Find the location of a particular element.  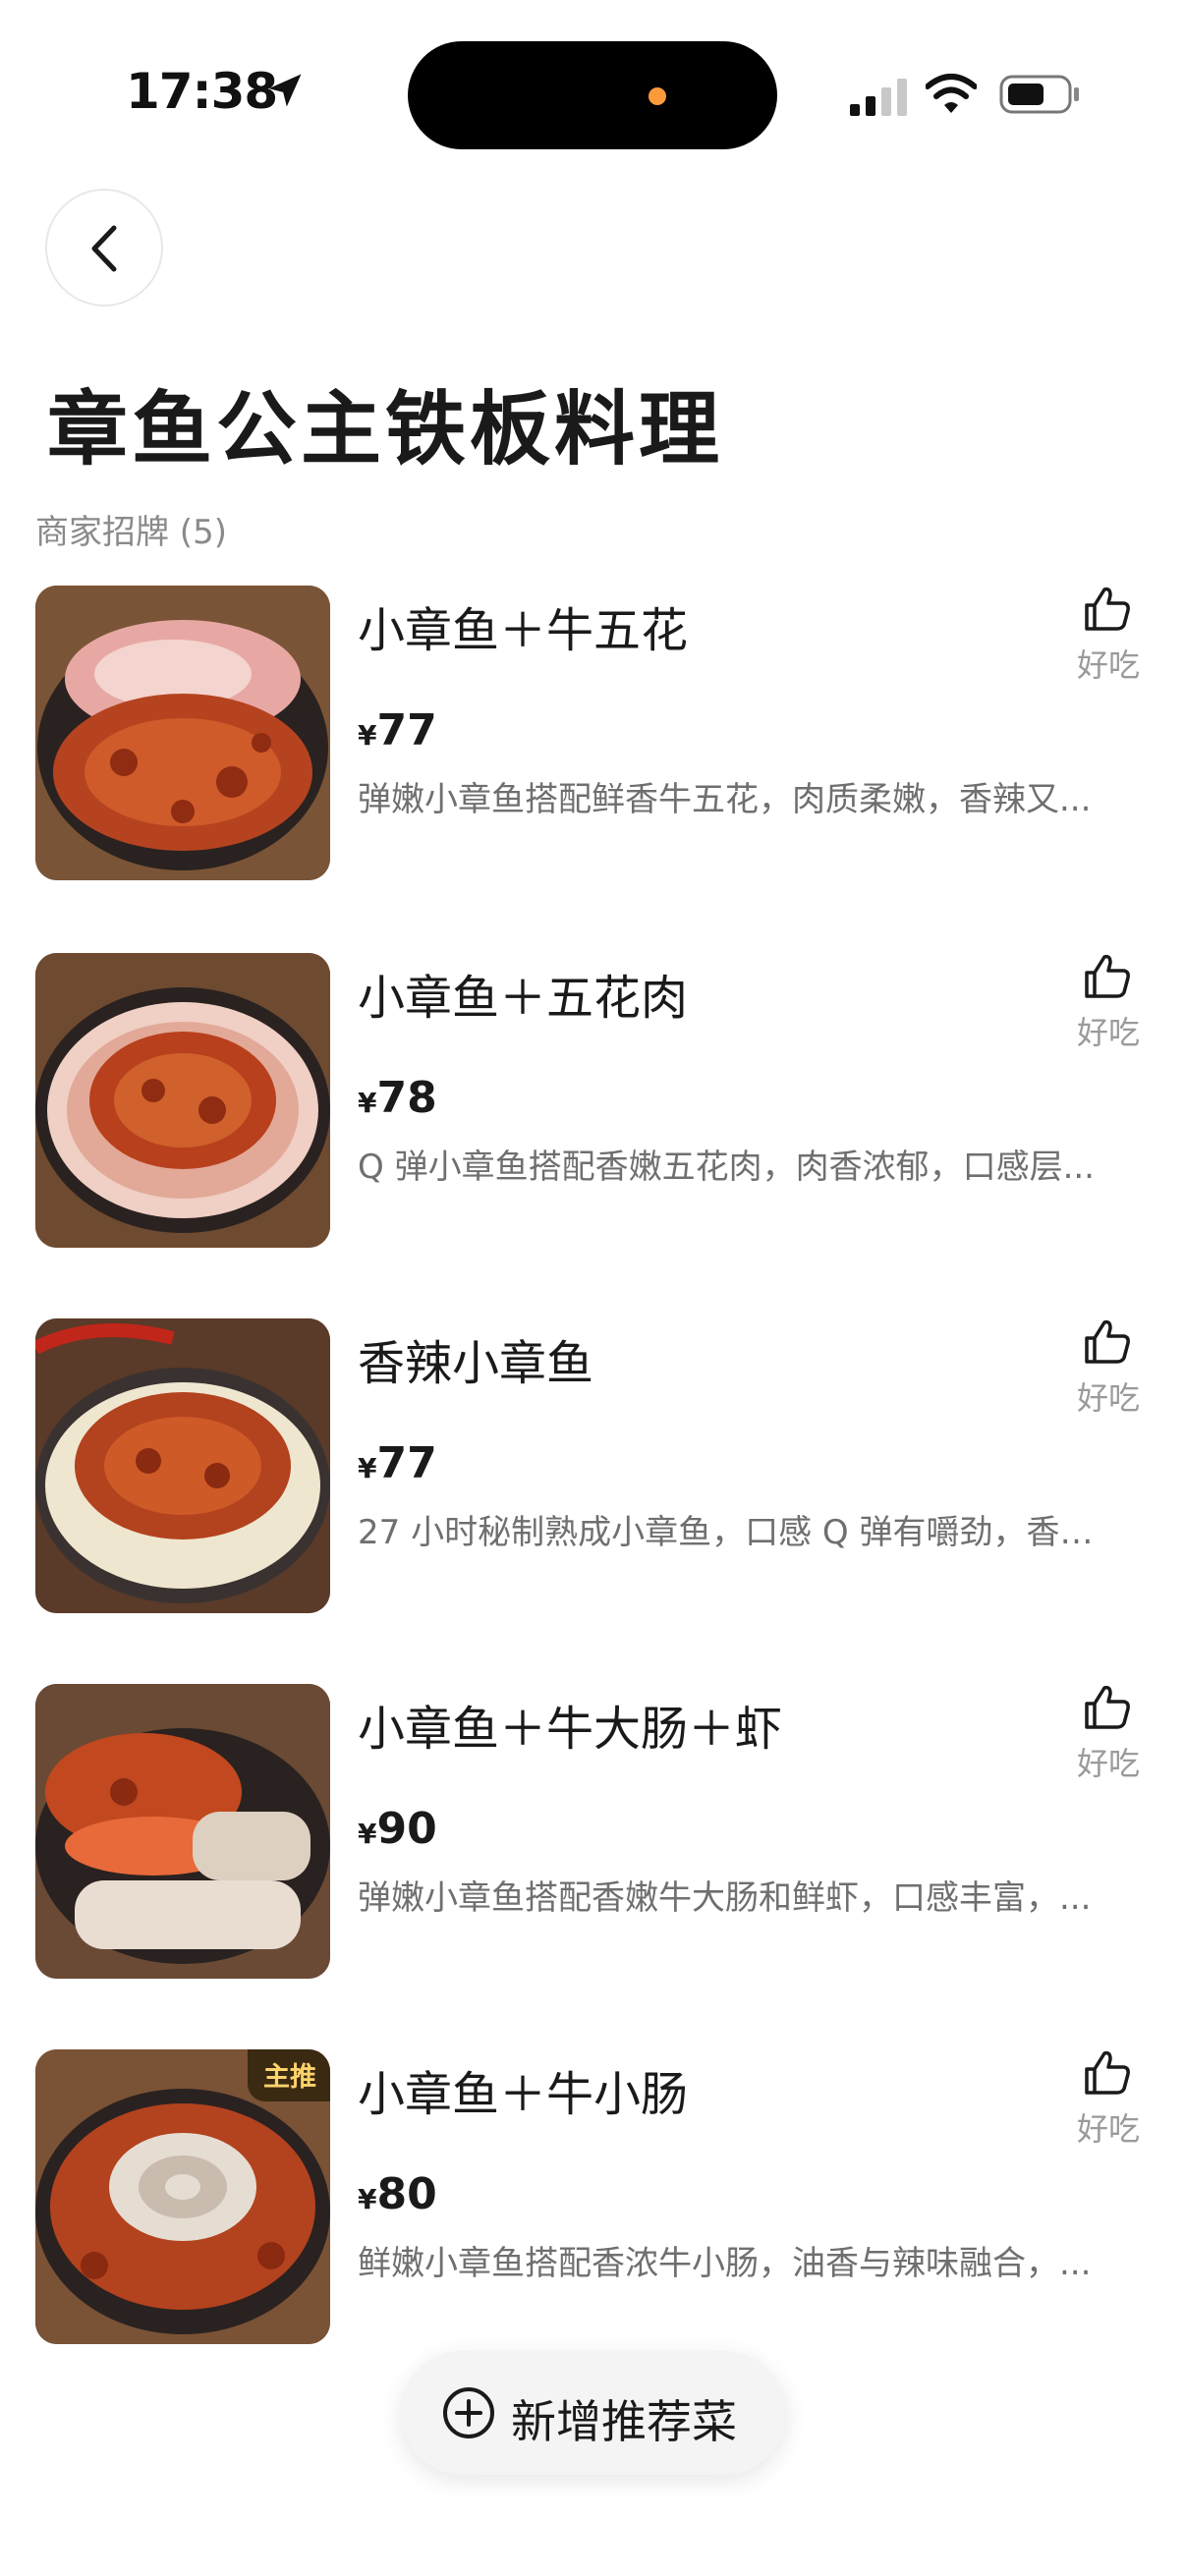

status-time: 17:38 is located at coordinates (202, 91).